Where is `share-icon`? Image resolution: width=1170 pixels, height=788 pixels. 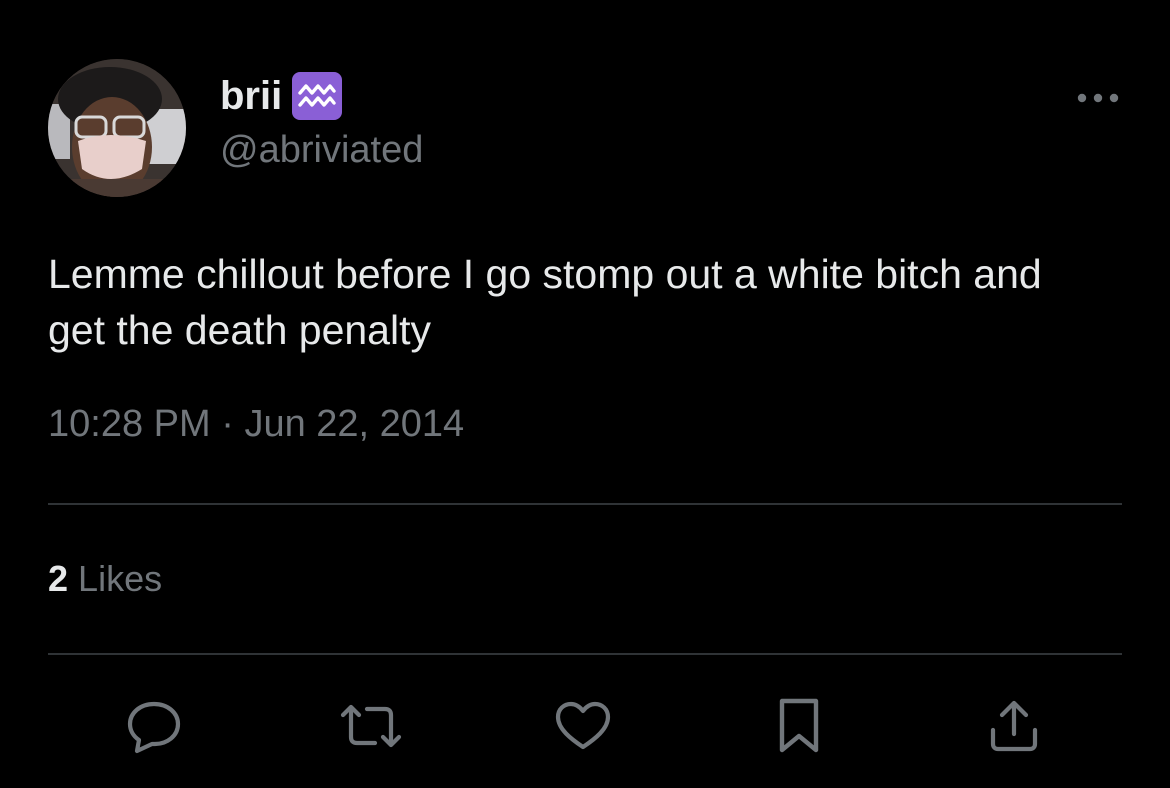 share-icon is located at coordinates (1014, 726).